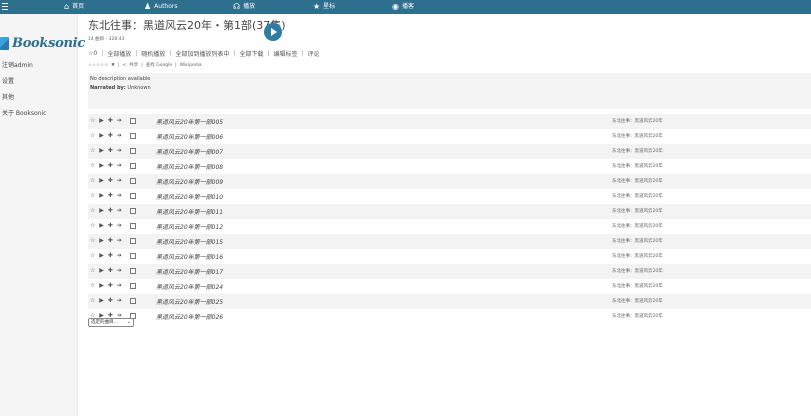 The width and height of the screenshot is (811, 416). Describe the element at coordinates (159, 65) in the screenshot. I see `google-link: 查找 Google` at that location.